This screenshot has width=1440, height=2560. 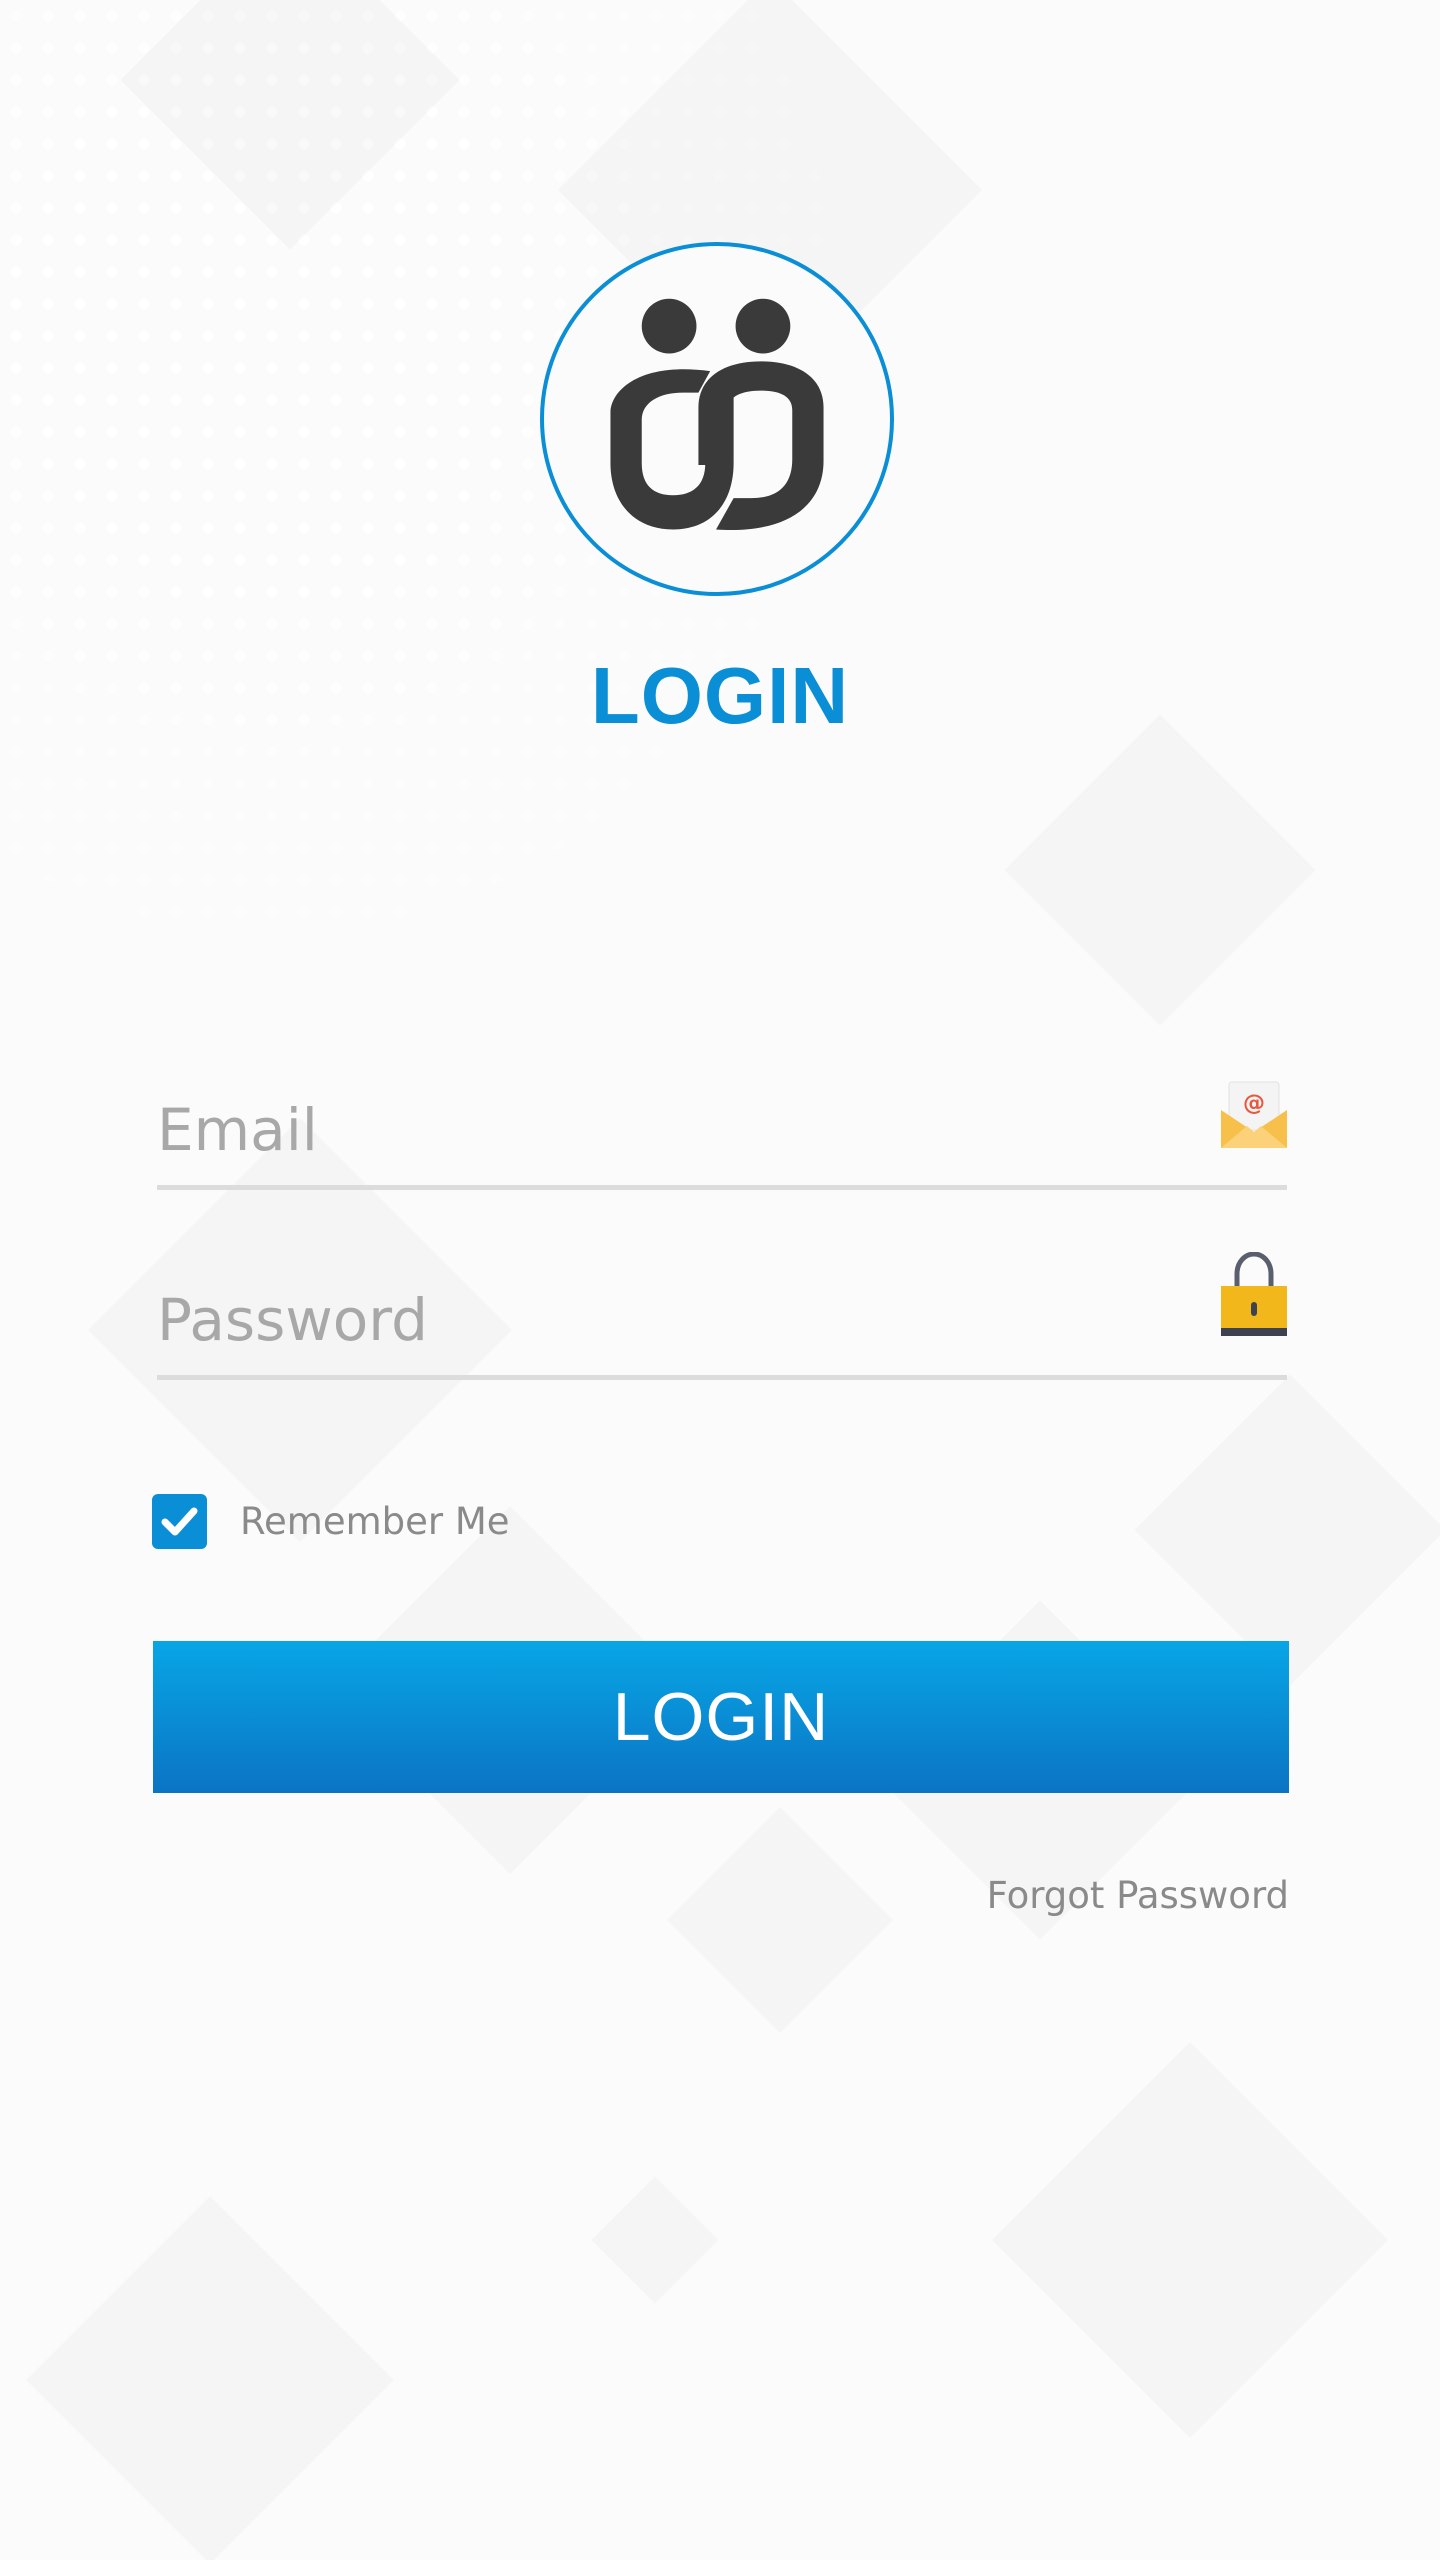 What do you see at coordinates (722, 1187) in the screenshot?
I see `email-underline` at bounding box center [722, 1187].